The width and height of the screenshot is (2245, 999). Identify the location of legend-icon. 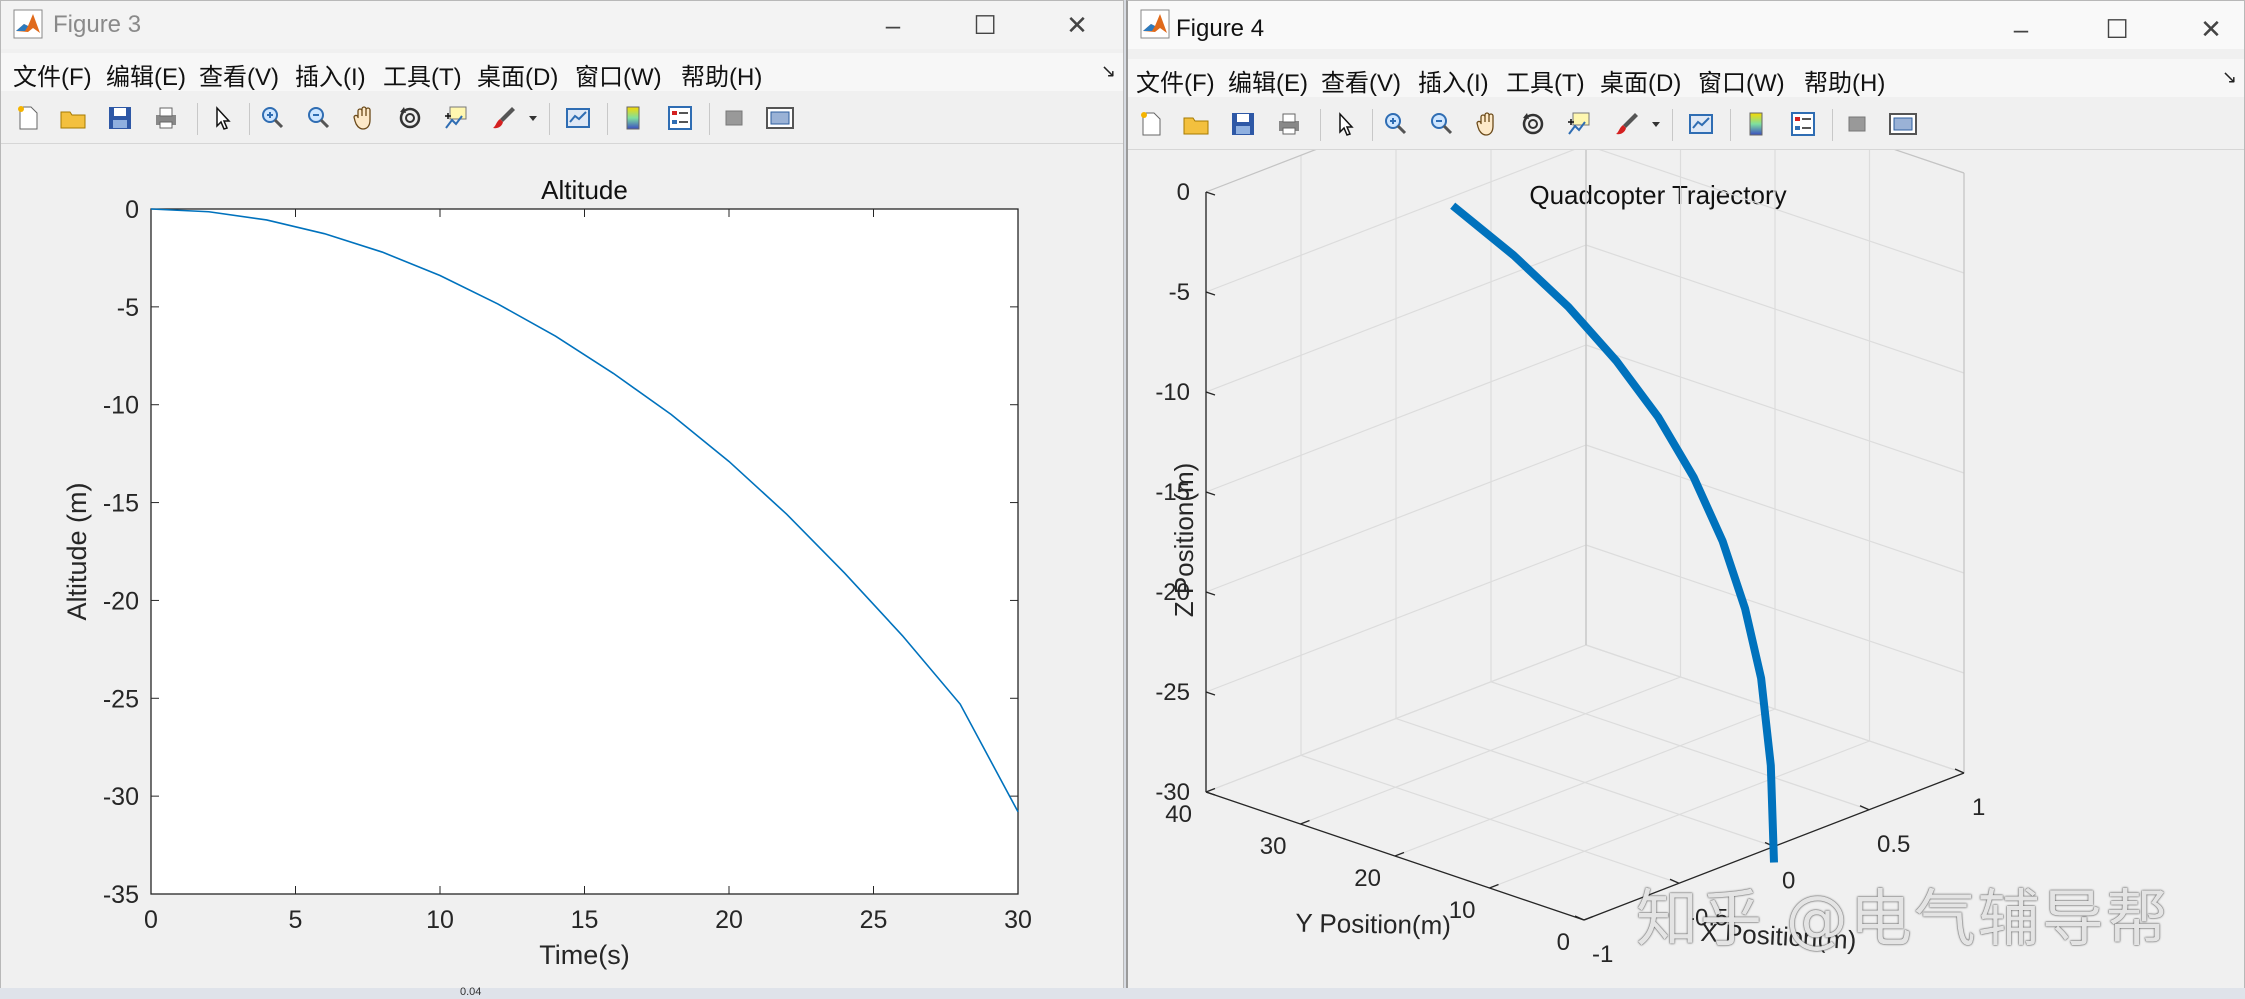
(1803, 124).